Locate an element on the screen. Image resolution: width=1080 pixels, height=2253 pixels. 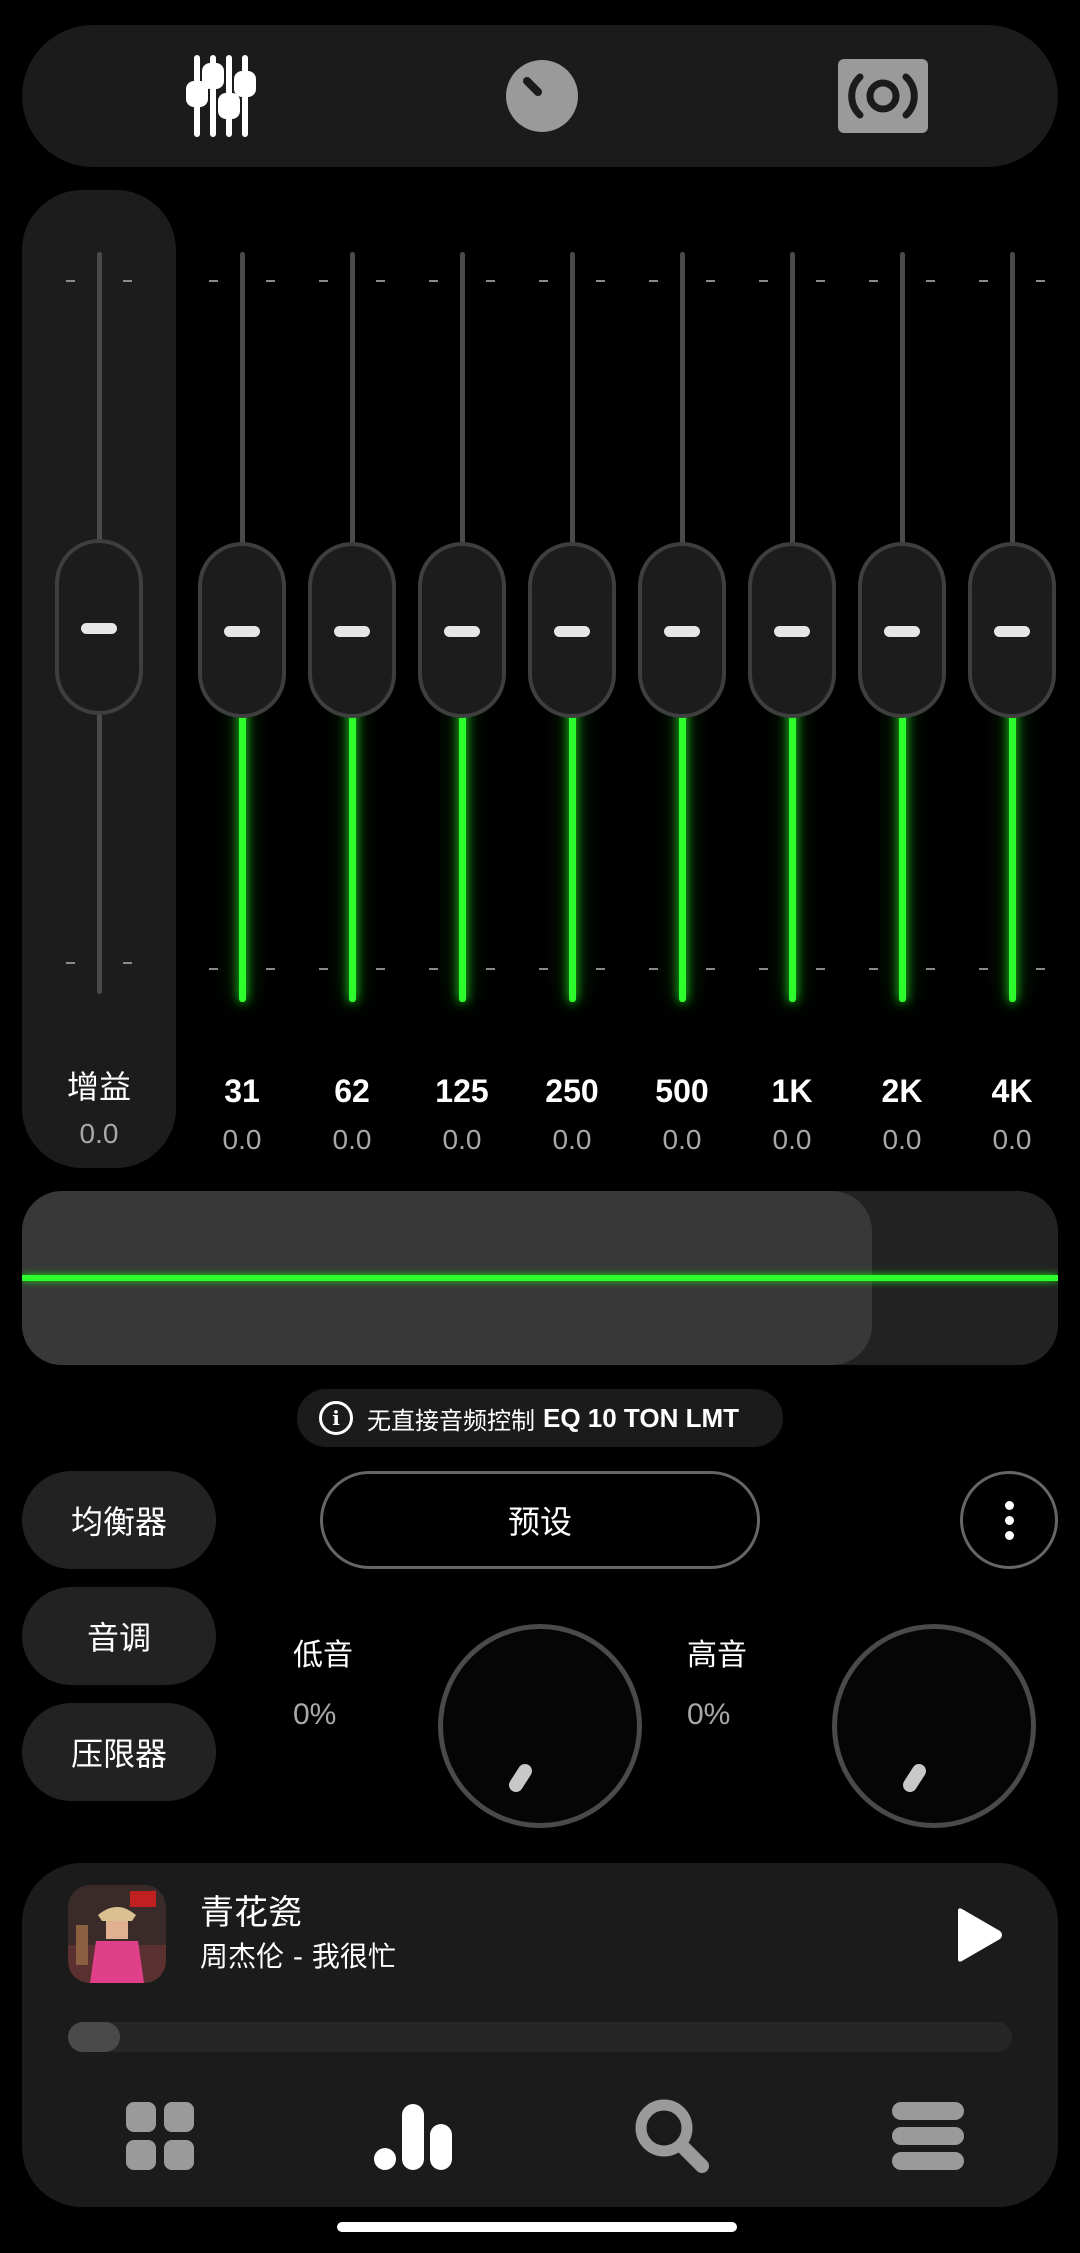
band-250-thumb is located at coordinates (572, 630).